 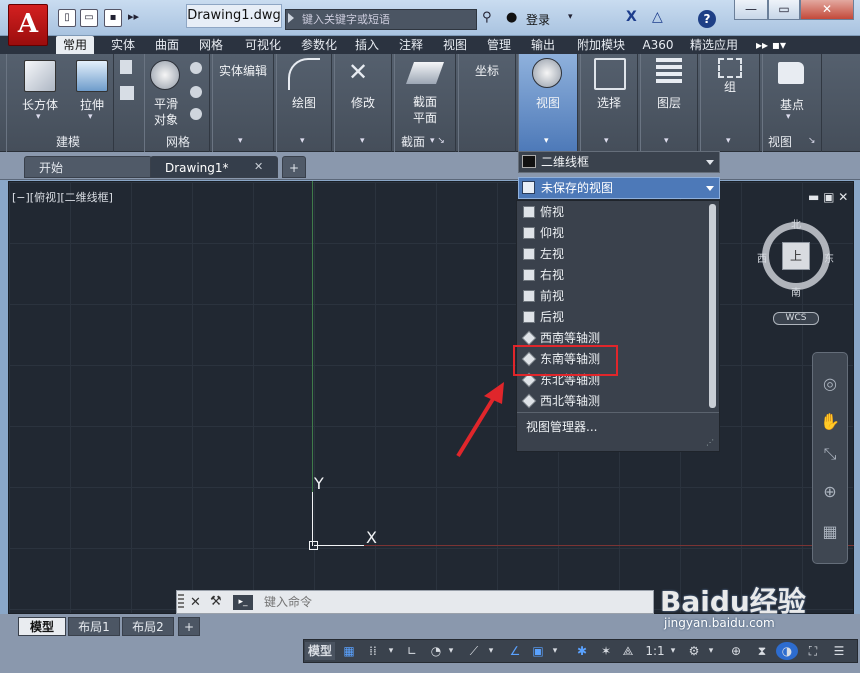 I want to click on auto-scale-icon: ✶, so click(x=606, y=651).